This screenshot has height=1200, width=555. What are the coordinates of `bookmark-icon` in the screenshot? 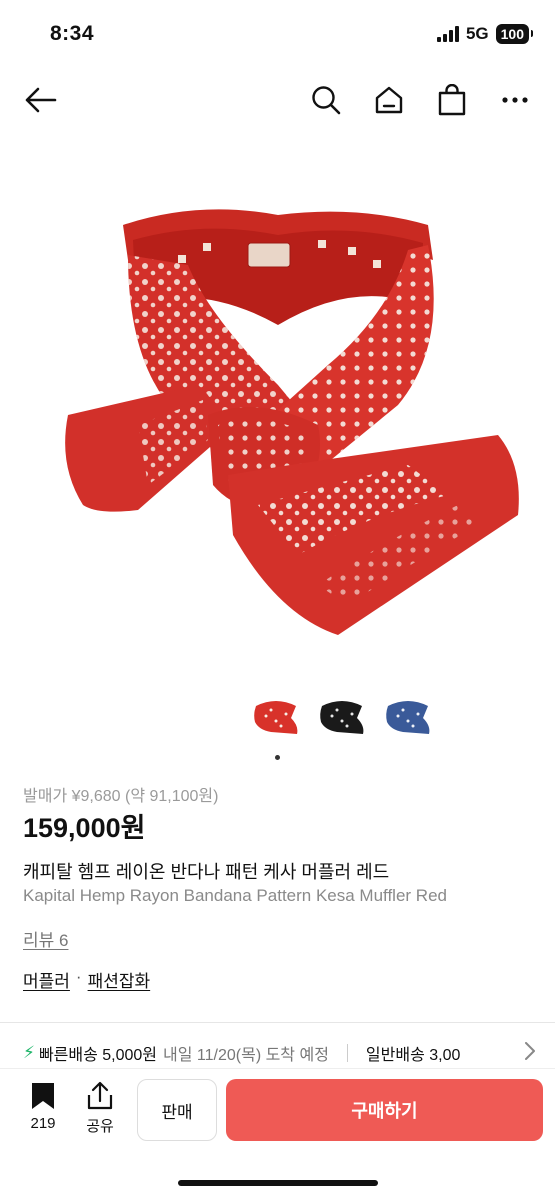 It's located at (43, 1096).